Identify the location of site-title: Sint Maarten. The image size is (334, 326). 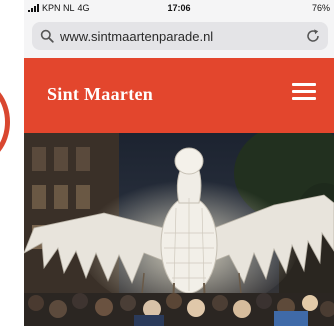
(100, 94).